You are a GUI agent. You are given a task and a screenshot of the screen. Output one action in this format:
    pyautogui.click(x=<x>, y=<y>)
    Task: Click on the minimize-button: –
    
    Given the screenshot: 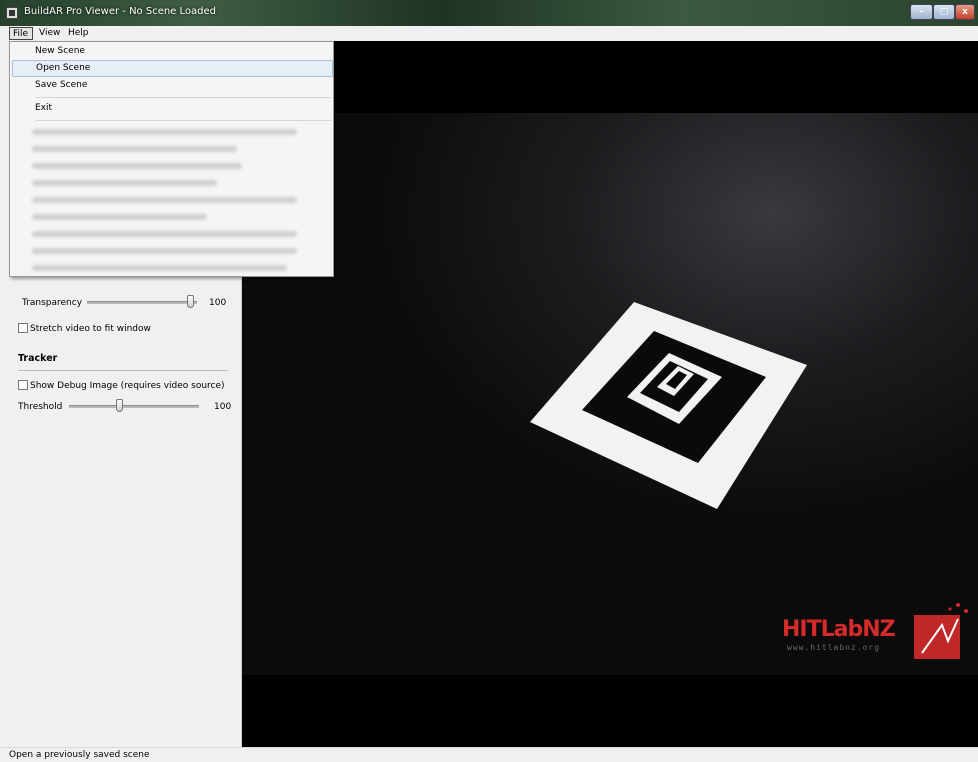 What is the action you would take?
    pyautogui.click(x=921, y=12)
    